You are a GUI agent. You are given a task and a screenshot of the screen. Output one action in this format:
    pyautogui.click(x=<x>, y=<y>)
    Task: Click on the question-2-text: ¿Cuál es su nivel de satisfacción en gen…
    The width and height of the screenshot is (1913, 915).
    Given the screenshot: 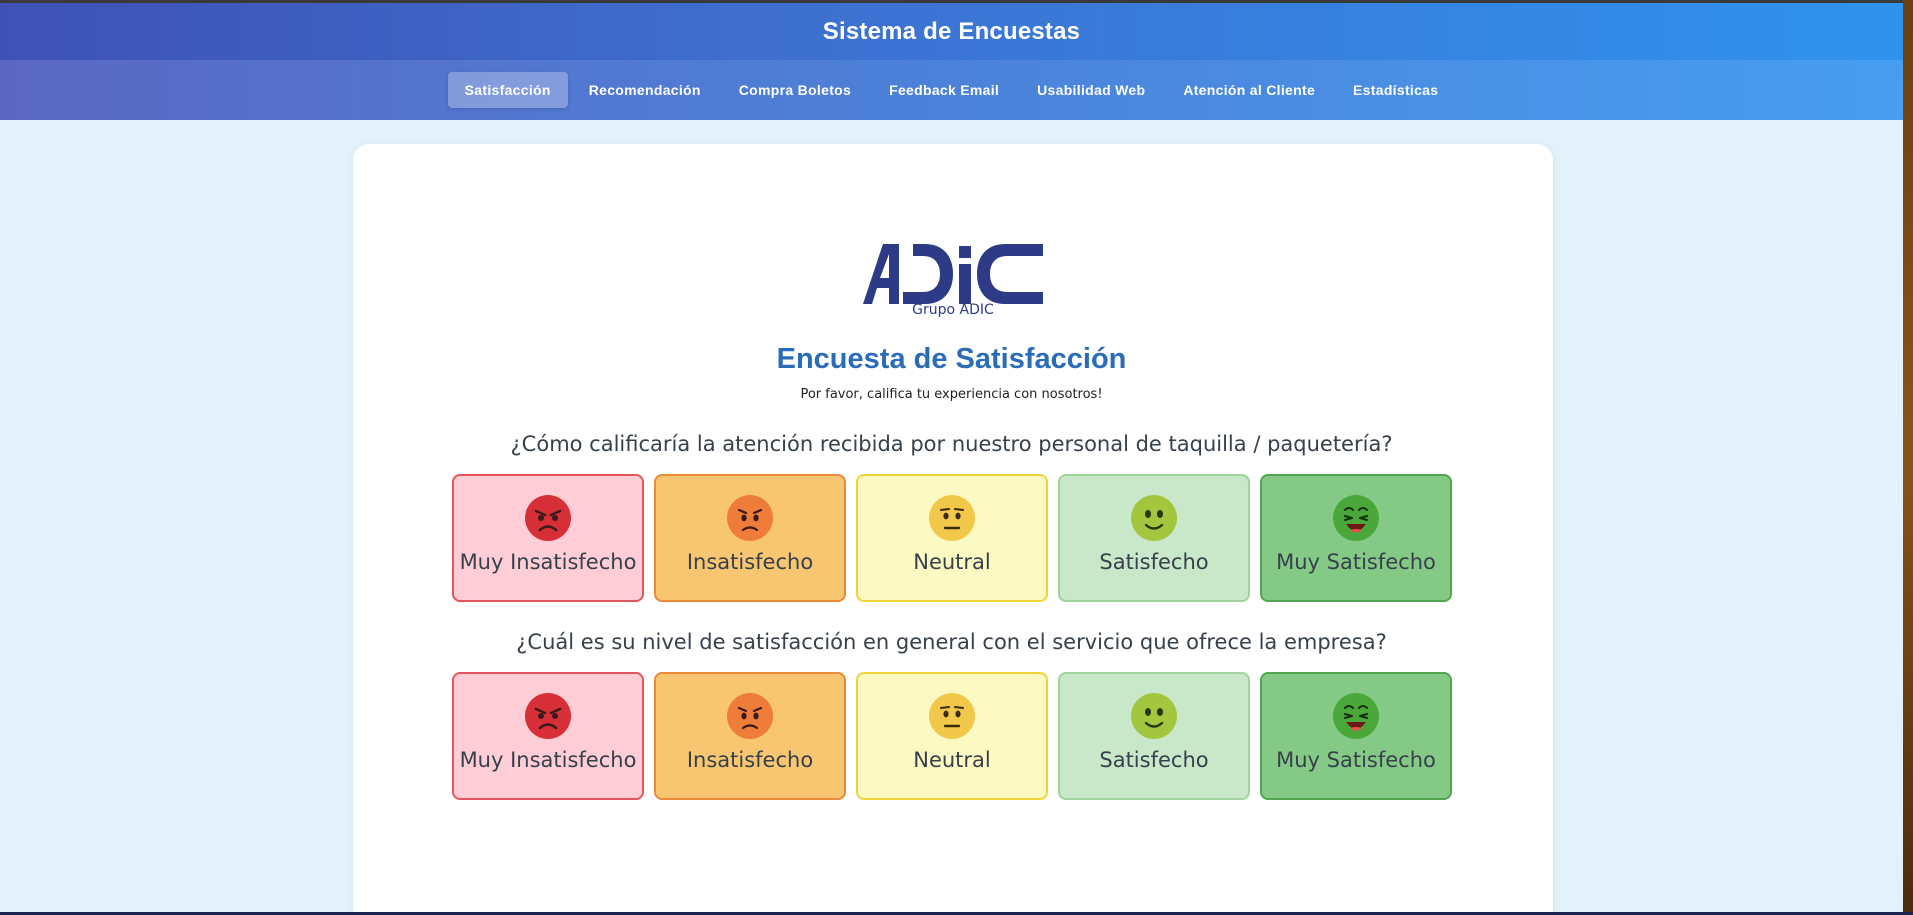 What is the action you would take?
    pyautogui.click(x=951, y=642)
    